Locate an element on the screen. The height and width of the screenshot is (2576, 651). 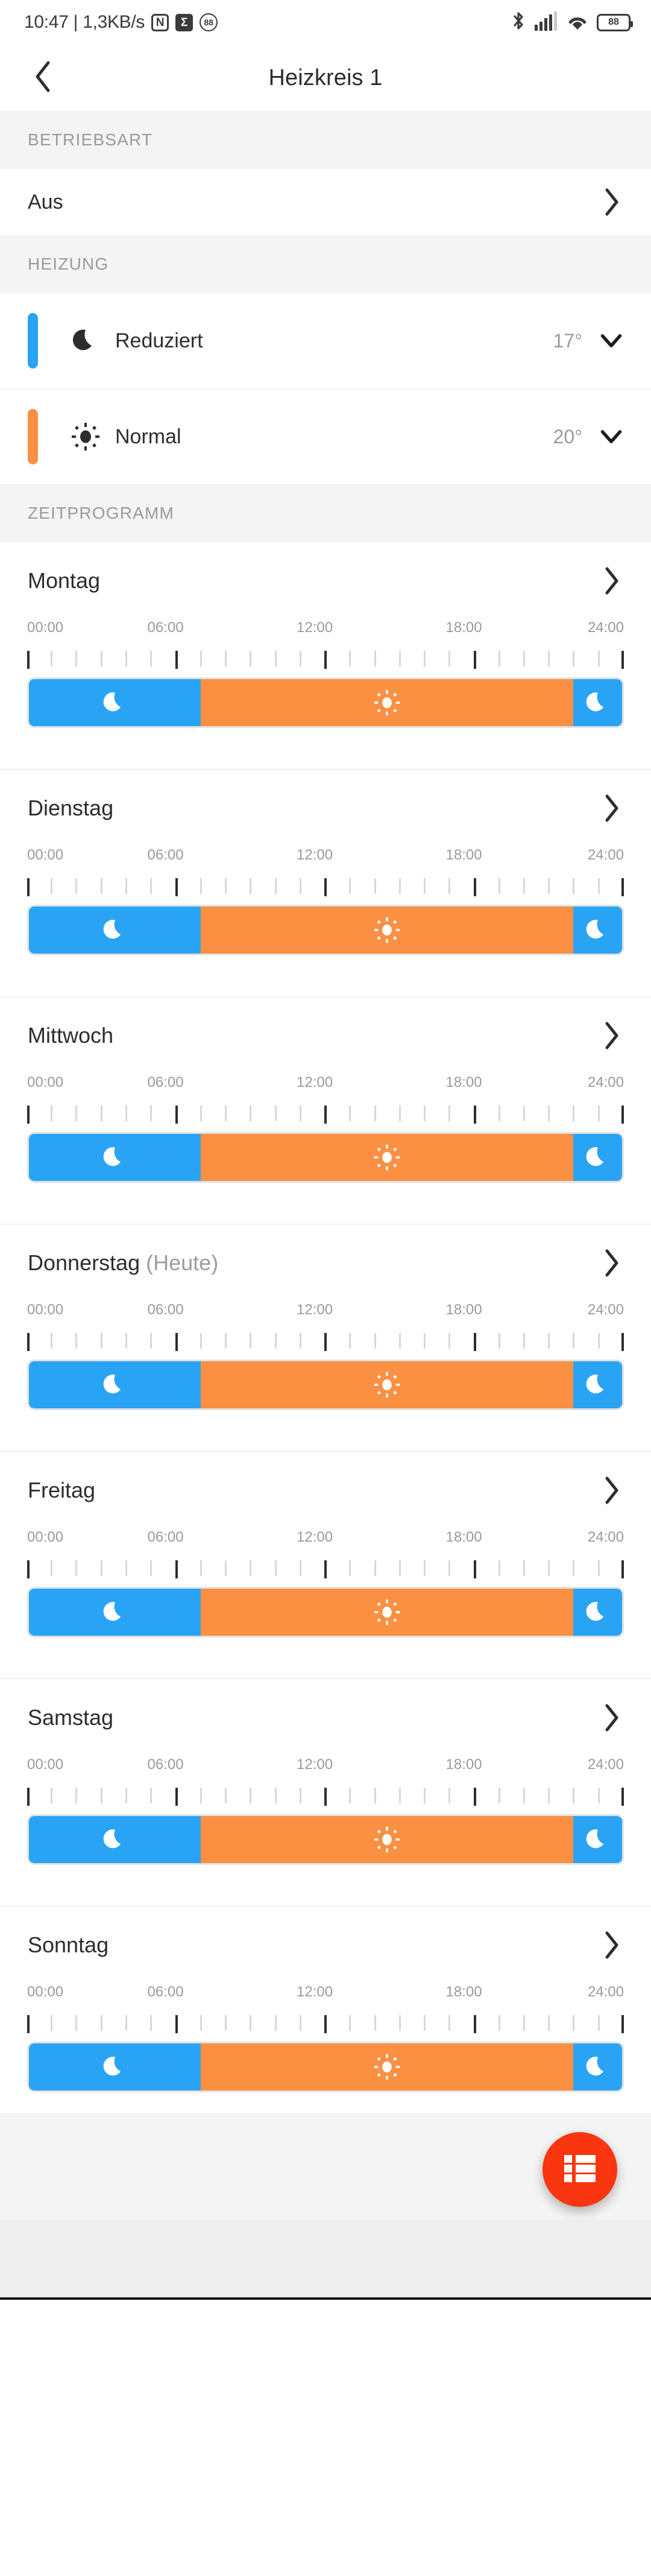
schedule-day-header: Mittwoch is located at coordinates (325, 1035).